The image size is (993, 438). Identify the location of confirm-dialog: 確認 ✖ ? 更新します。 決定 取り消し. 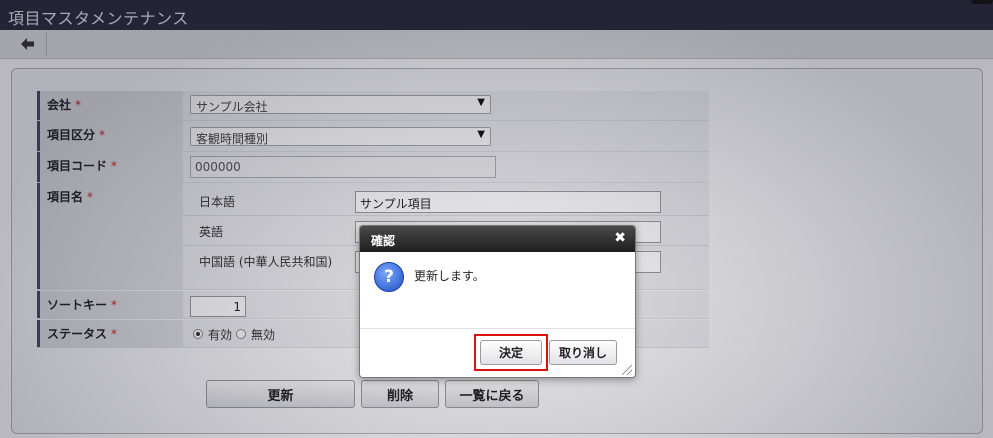
(497, 301).